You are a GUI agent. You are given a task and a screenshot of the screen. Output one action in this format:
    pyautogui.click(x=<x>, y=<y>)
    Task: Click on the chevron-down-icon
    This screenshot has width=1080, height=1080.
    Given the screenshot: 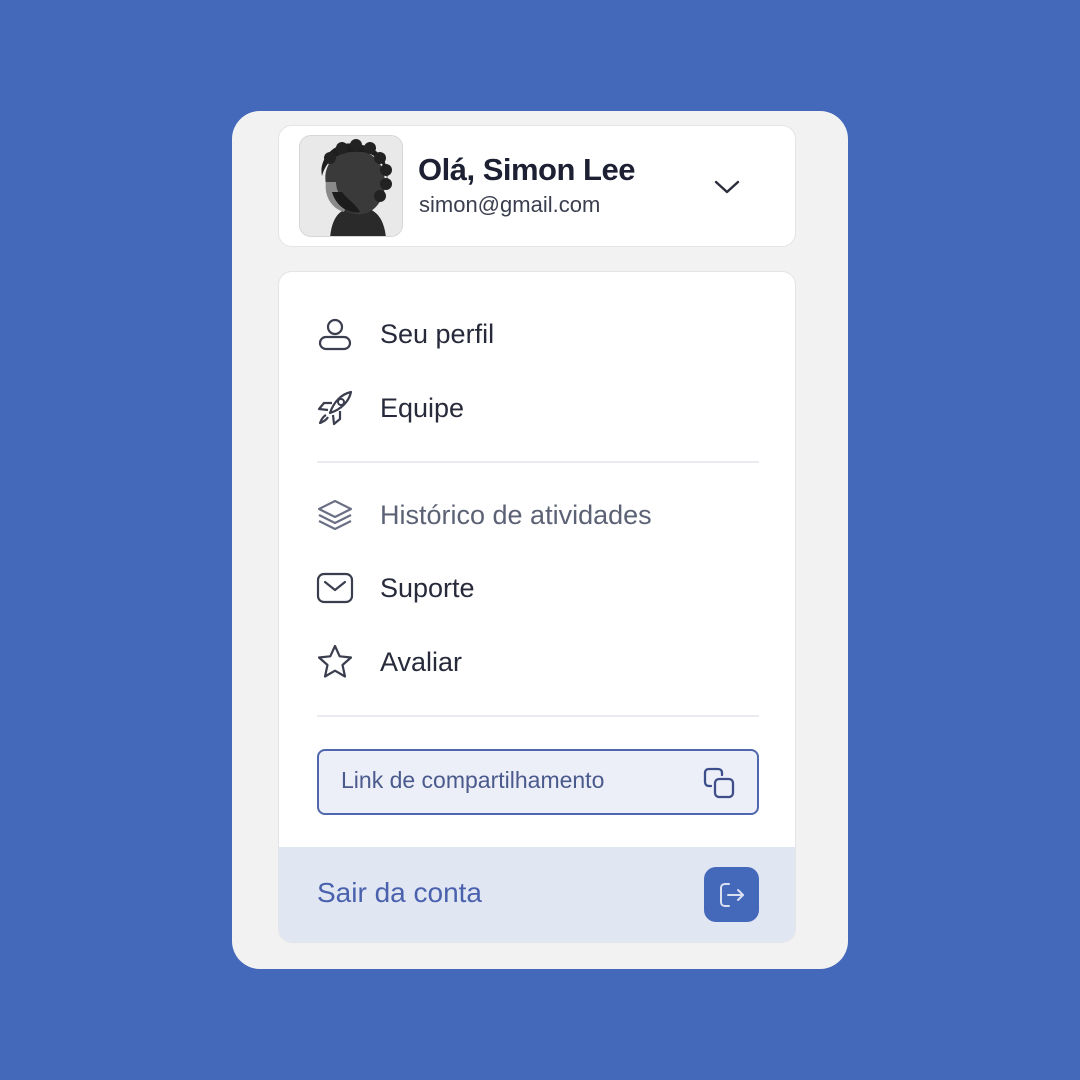 What is the action you would take?
    pyautogui.click(x=727, y=187)
    